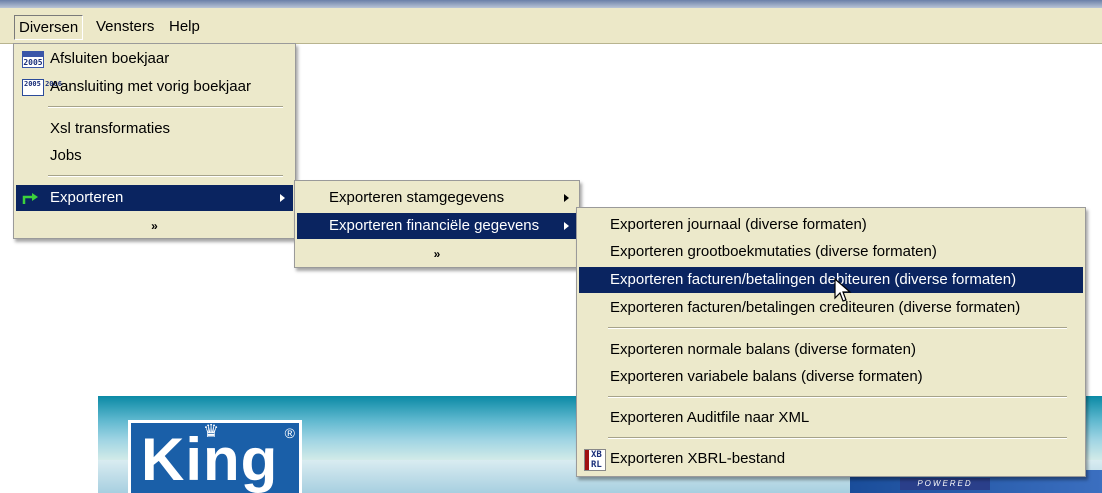  I want to click on year-link-icon: 2005 2006, so click(42, 87).